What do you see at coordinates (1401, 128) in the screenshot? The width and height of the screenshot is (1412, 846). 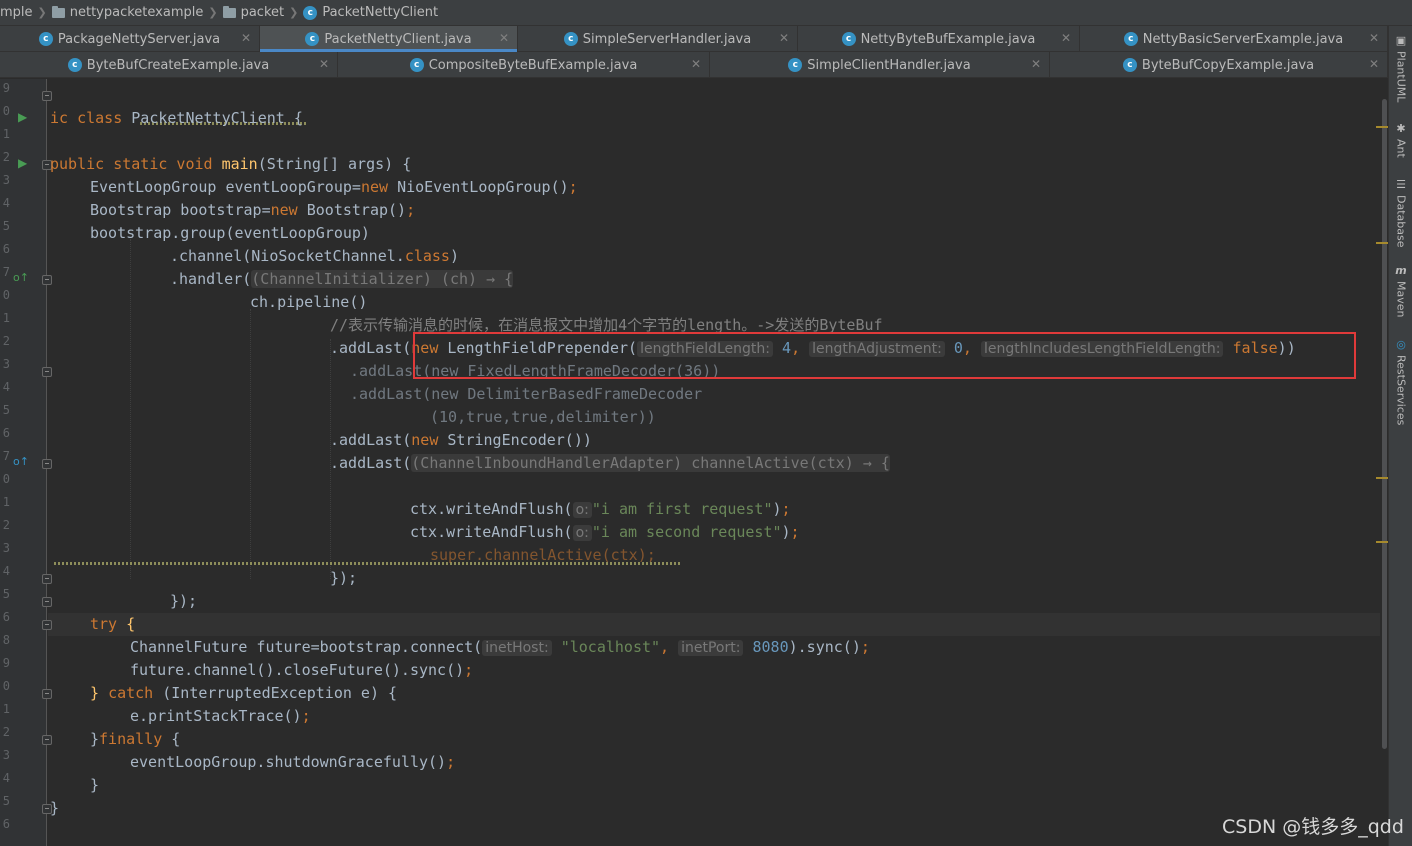 I see `ant-icon: ✱` at bounding box center [1401, 128].